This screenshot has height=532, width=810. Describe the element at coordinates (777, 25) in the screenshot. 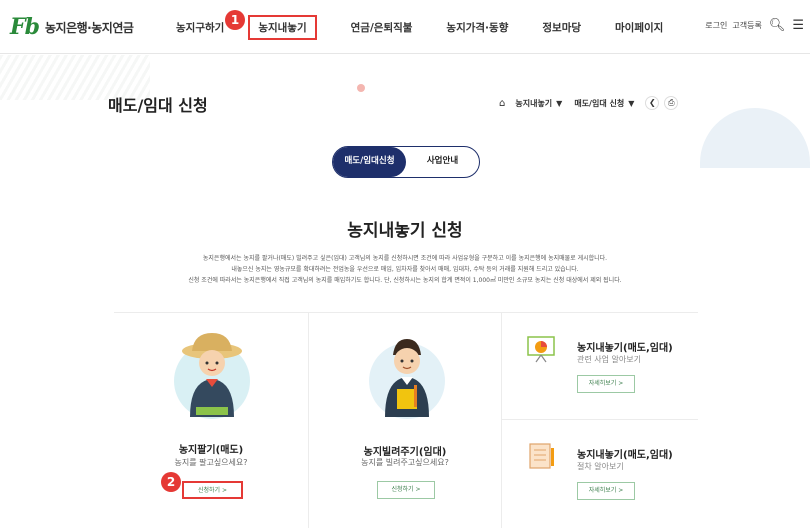

I see `search-icon: 🔍︎` at that location.